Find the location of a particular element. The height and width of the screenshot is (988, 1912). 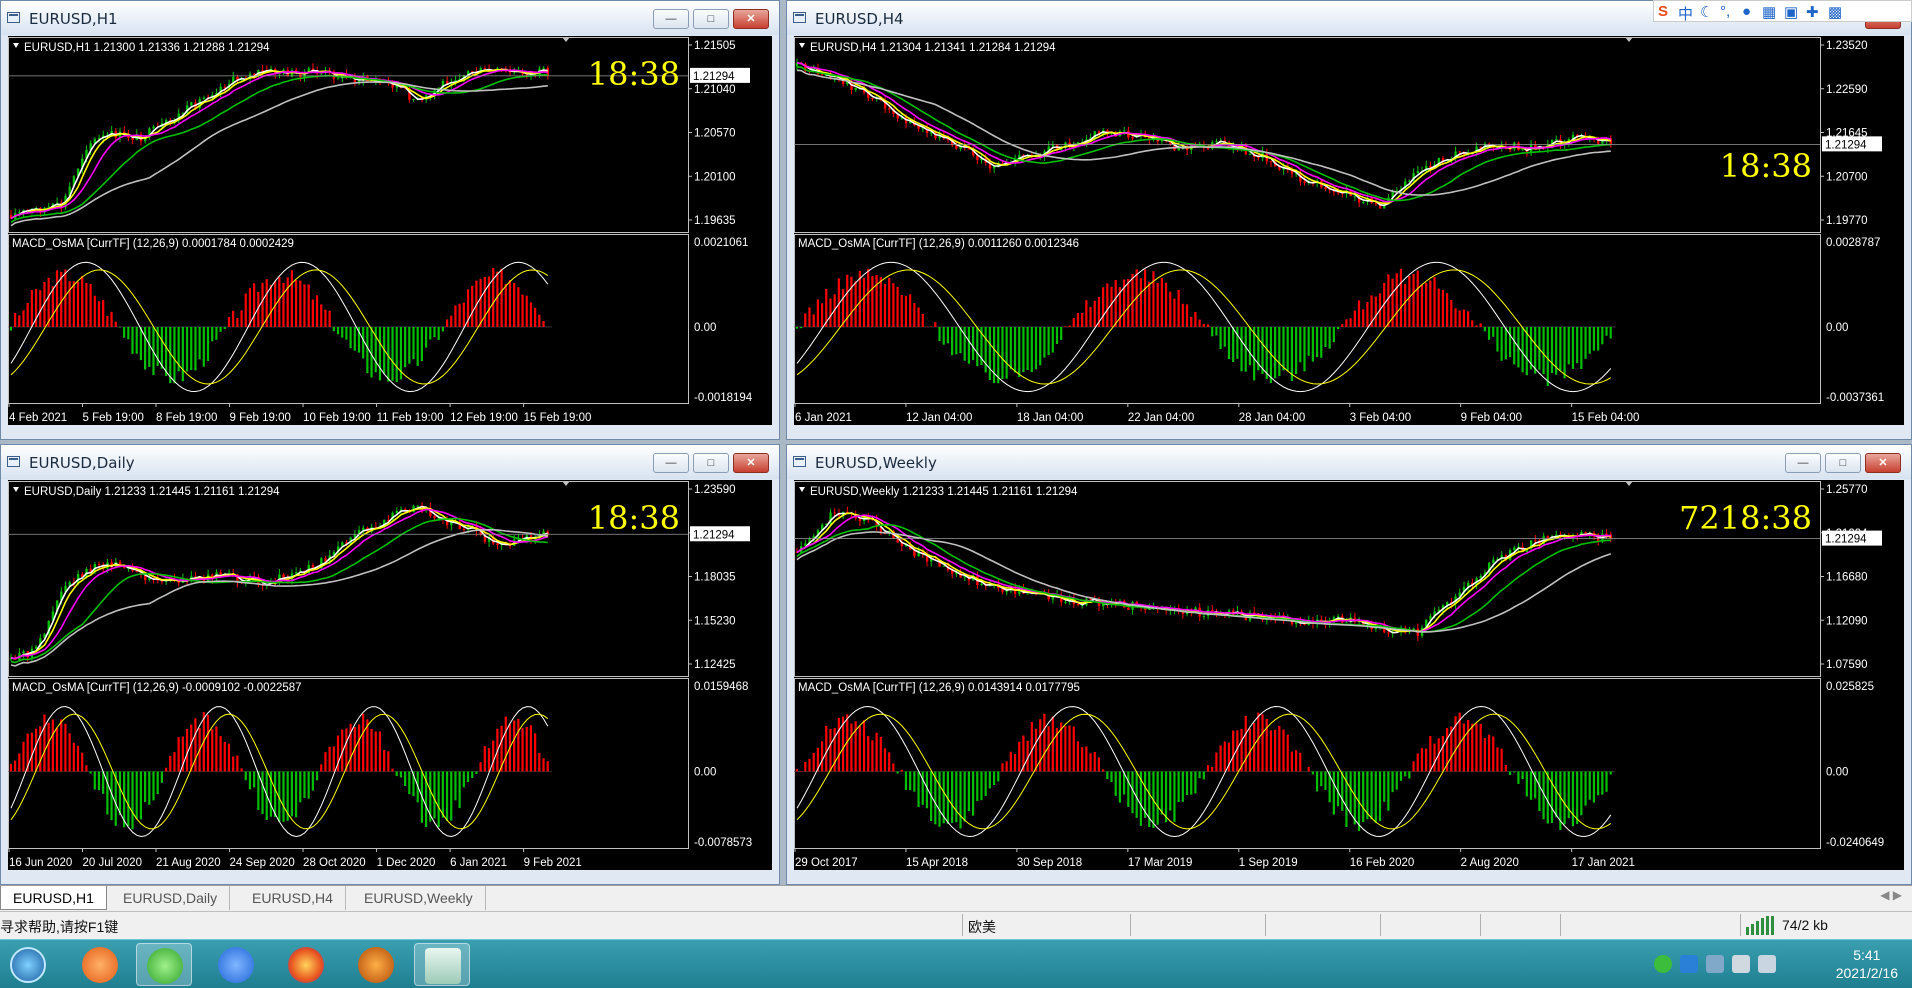

window-titlebar: EURUSD,H1 — □ ✕ is located at coordinates (390, 18).